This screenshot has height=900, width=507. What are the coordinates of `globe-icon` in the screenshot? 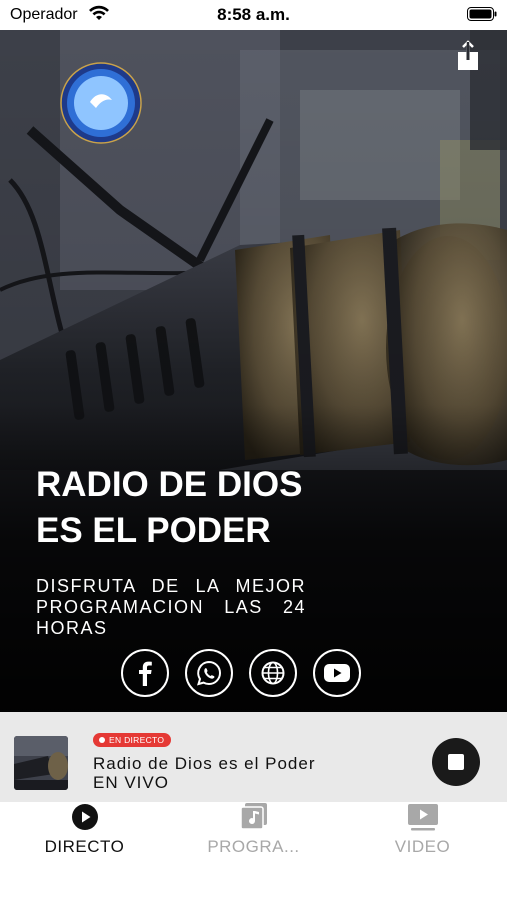 It's located at (273, 673).